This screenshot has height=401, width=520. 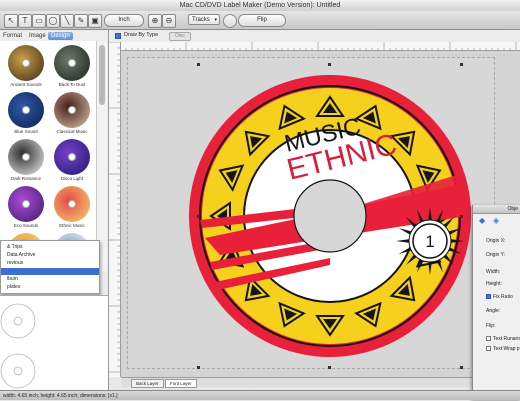 What do you see at coordinates (496, 255) in the screenshot?
I see `origin-y-label: Origin Y:` at bounding box center [496, 255].